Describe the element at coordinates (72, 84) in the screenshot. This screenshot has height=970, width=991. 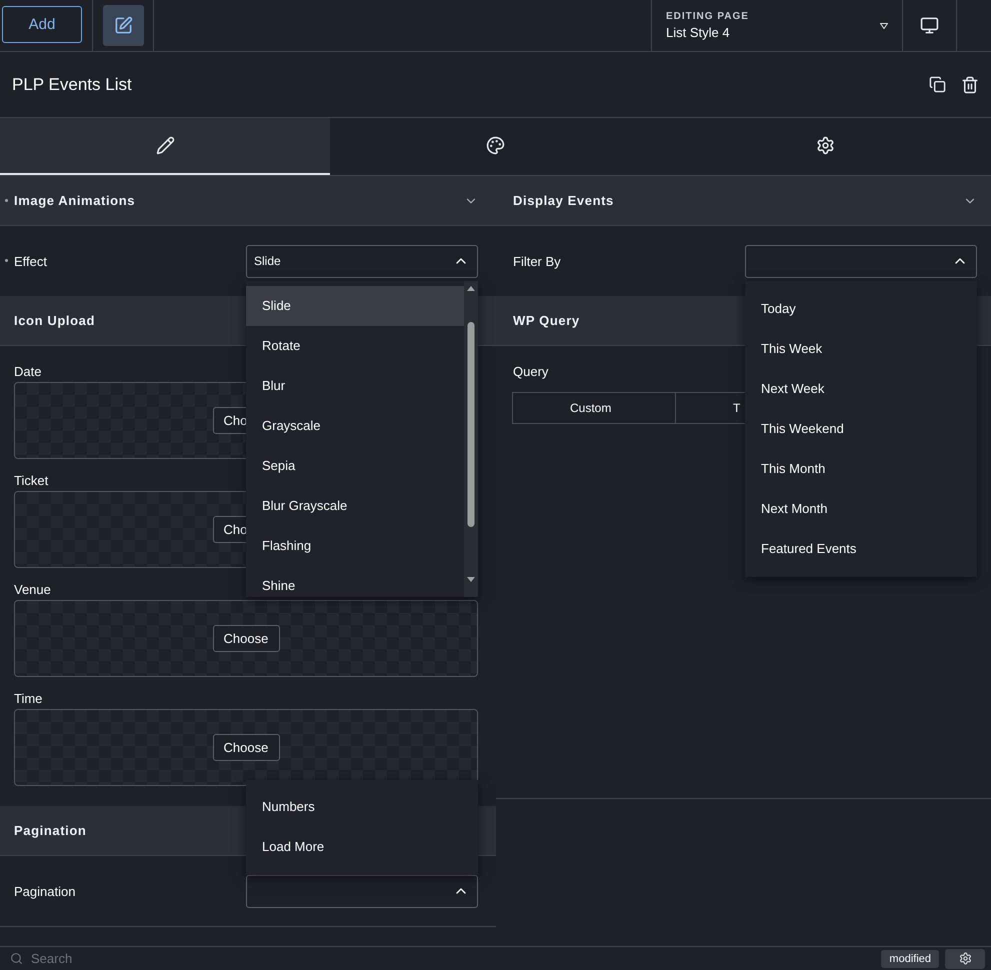
I see `widget-title: PLP Events List` at that location.